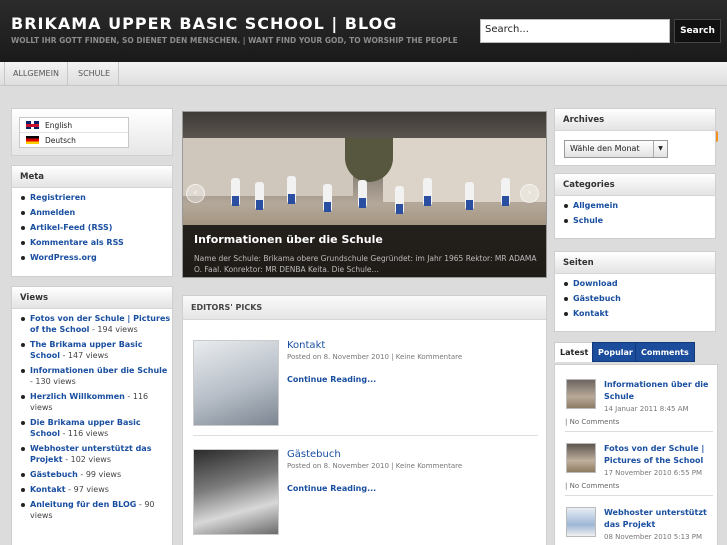 Image resolution: width=727 pixels, height=545 pixels. I want to click on widget-title: Archives, so click(635, 120).